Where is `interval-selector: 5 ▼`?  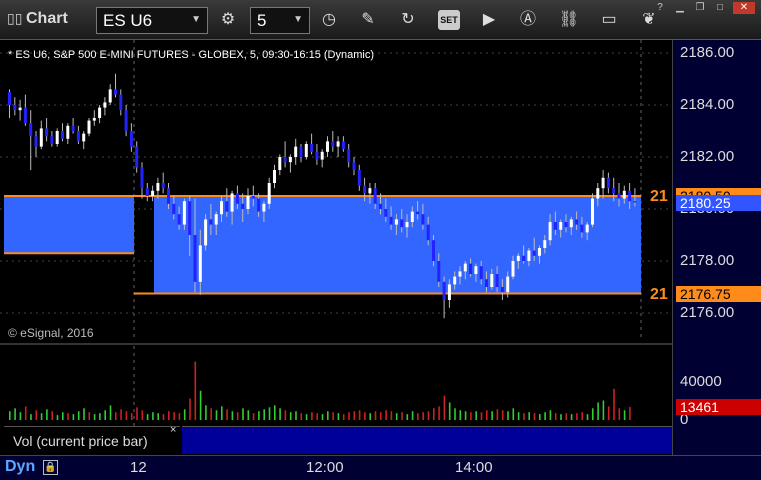 interval-selector: 5 ▼ is located at coordinates (280, 20).